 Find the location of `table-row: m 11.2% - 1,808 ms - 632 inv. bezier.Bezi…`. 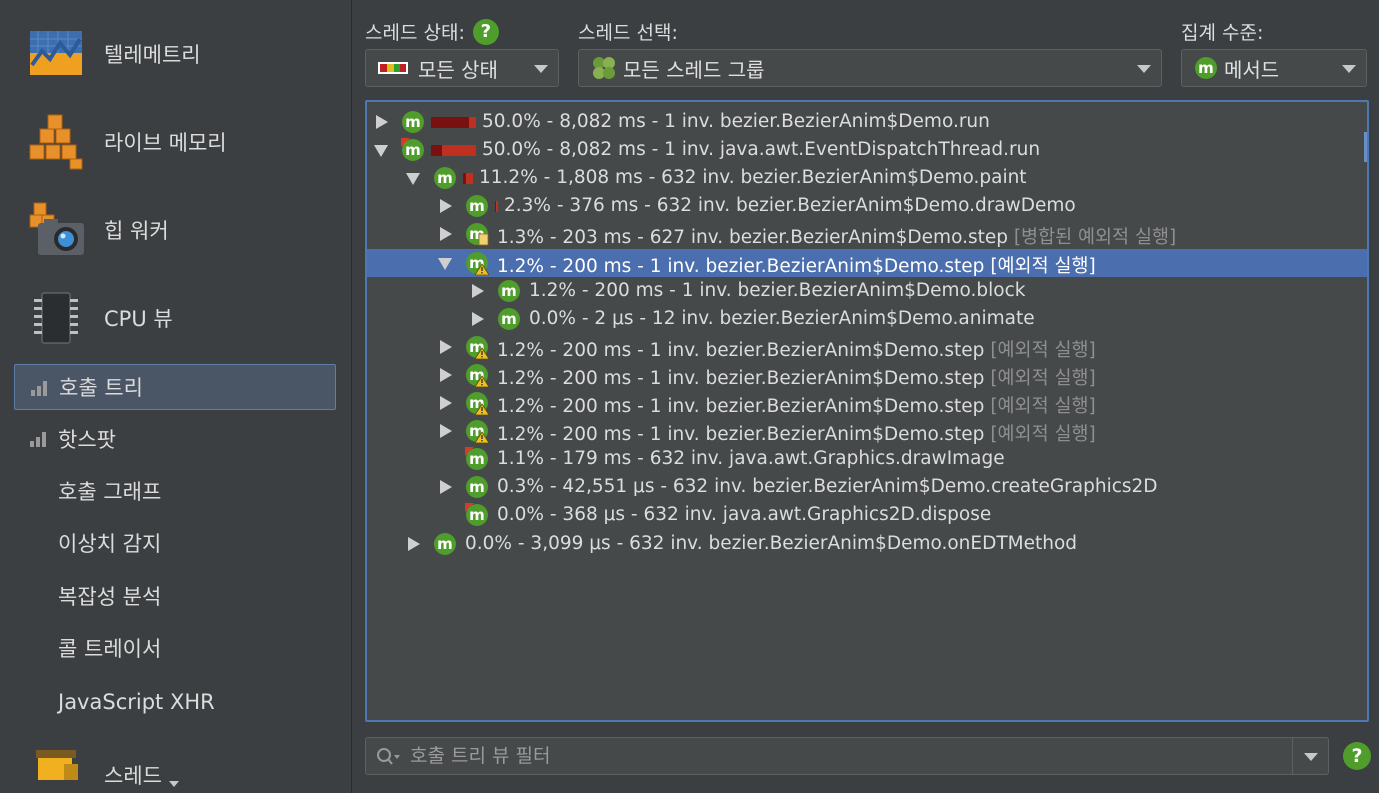

table-row: m 11.2% - 1,808 ms - 632 inv. bezier.Bezi… is located at coordinates (867, 178).